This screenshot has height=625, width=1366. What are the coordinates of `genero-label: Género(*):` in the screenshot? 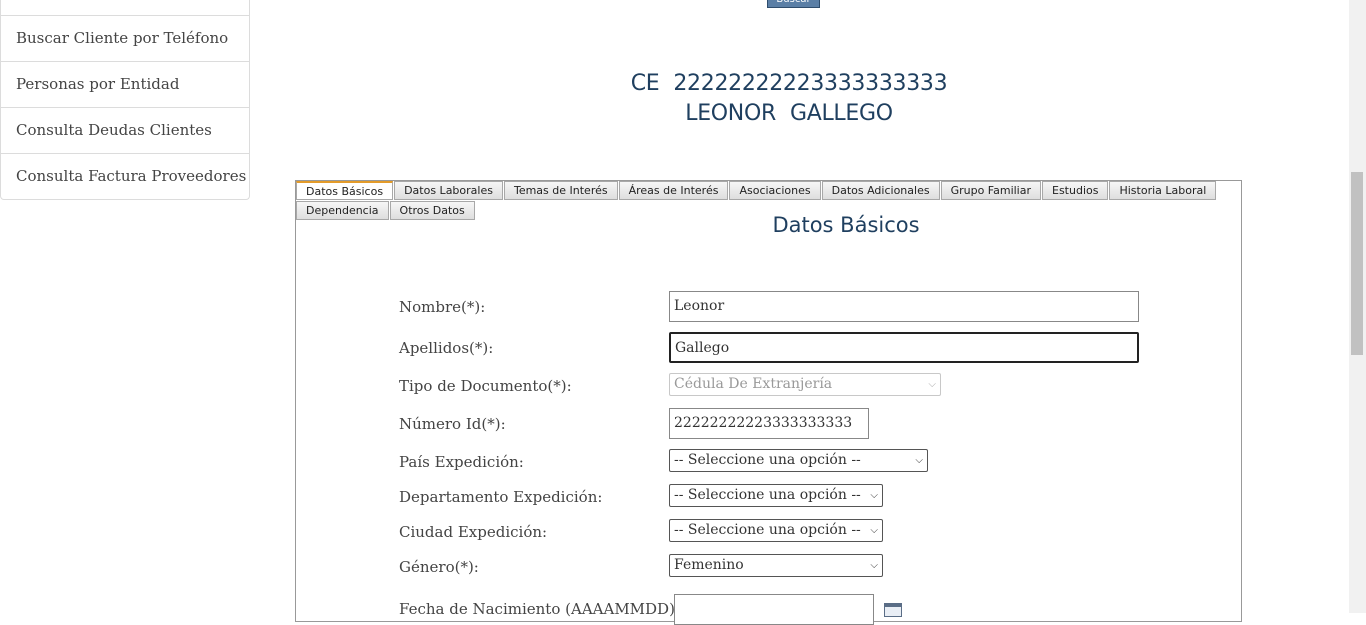 It's located at (439, 567).